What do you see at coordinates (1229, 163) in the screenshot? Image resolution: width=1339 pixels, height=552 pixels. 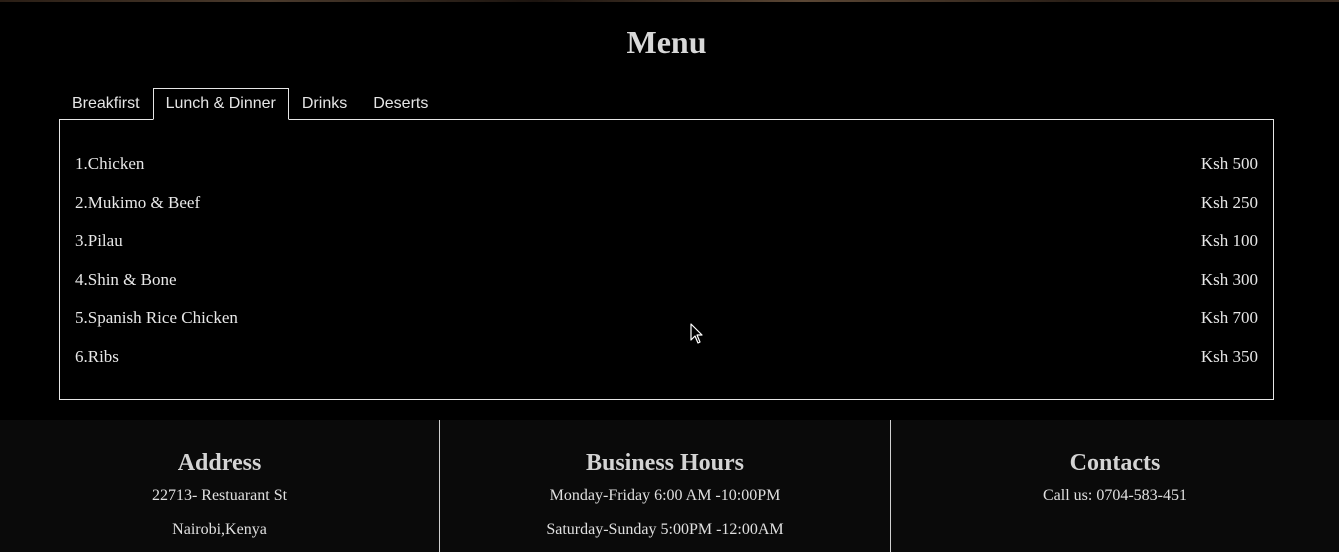 I see `item-price: Ksh 500` at bounding box center [1229, 163].